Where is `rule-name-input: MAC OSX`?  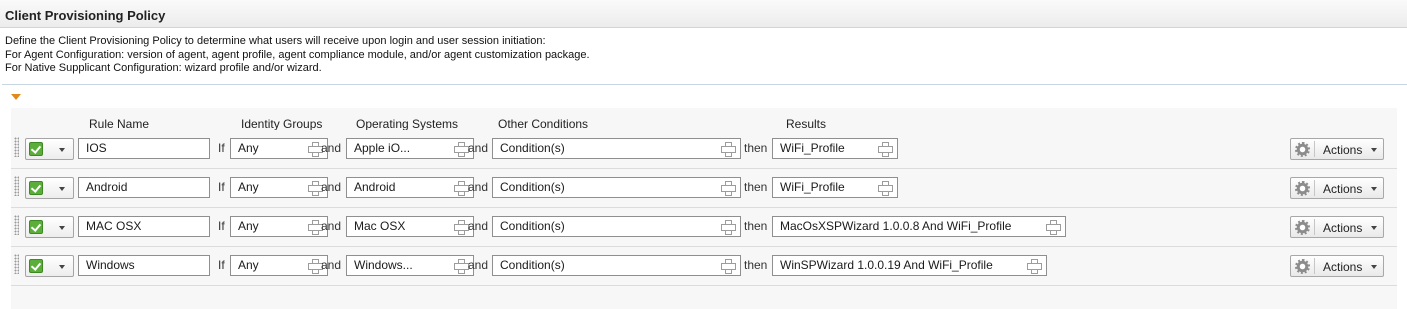
rule-name-input: MAC OSX is located at coordinates (144, 226).